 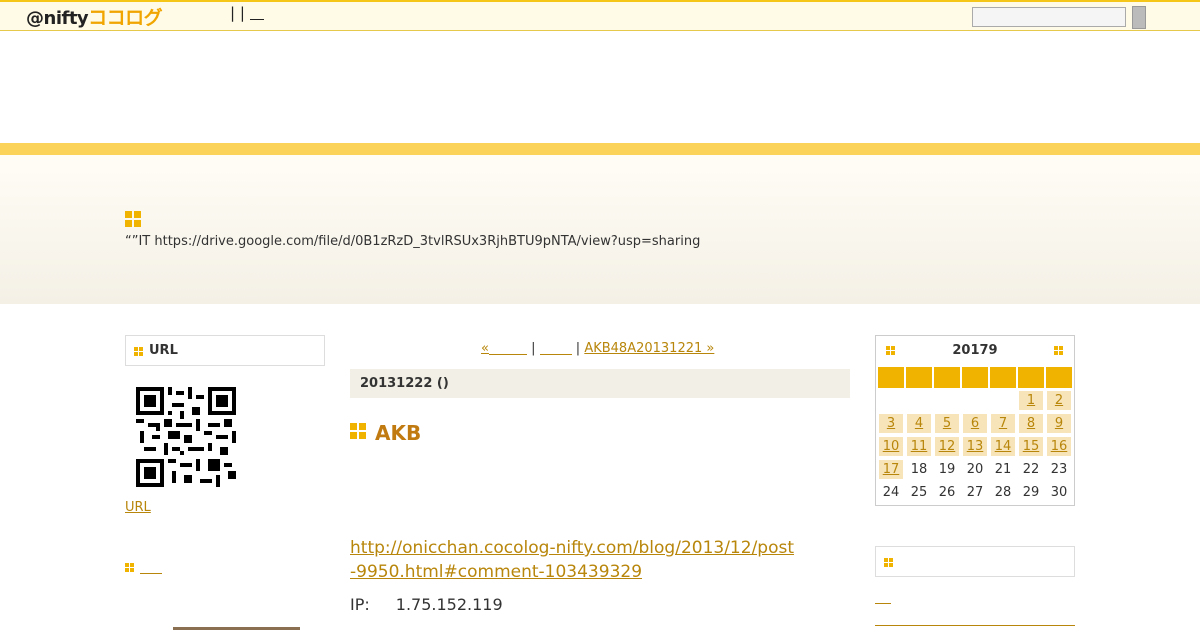 What do you see at coordinates (125, 18) in the screenshot?
I see `logo-brand: ココログ` at bounding box center [125, 18].